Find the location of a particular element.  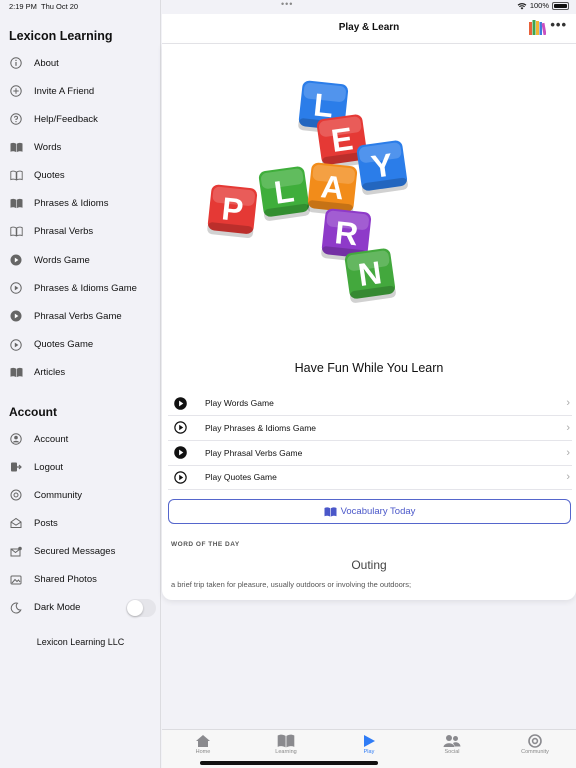

play-learn-blocks-image: L E P L A Y R N is located at coordinates (307, 191).